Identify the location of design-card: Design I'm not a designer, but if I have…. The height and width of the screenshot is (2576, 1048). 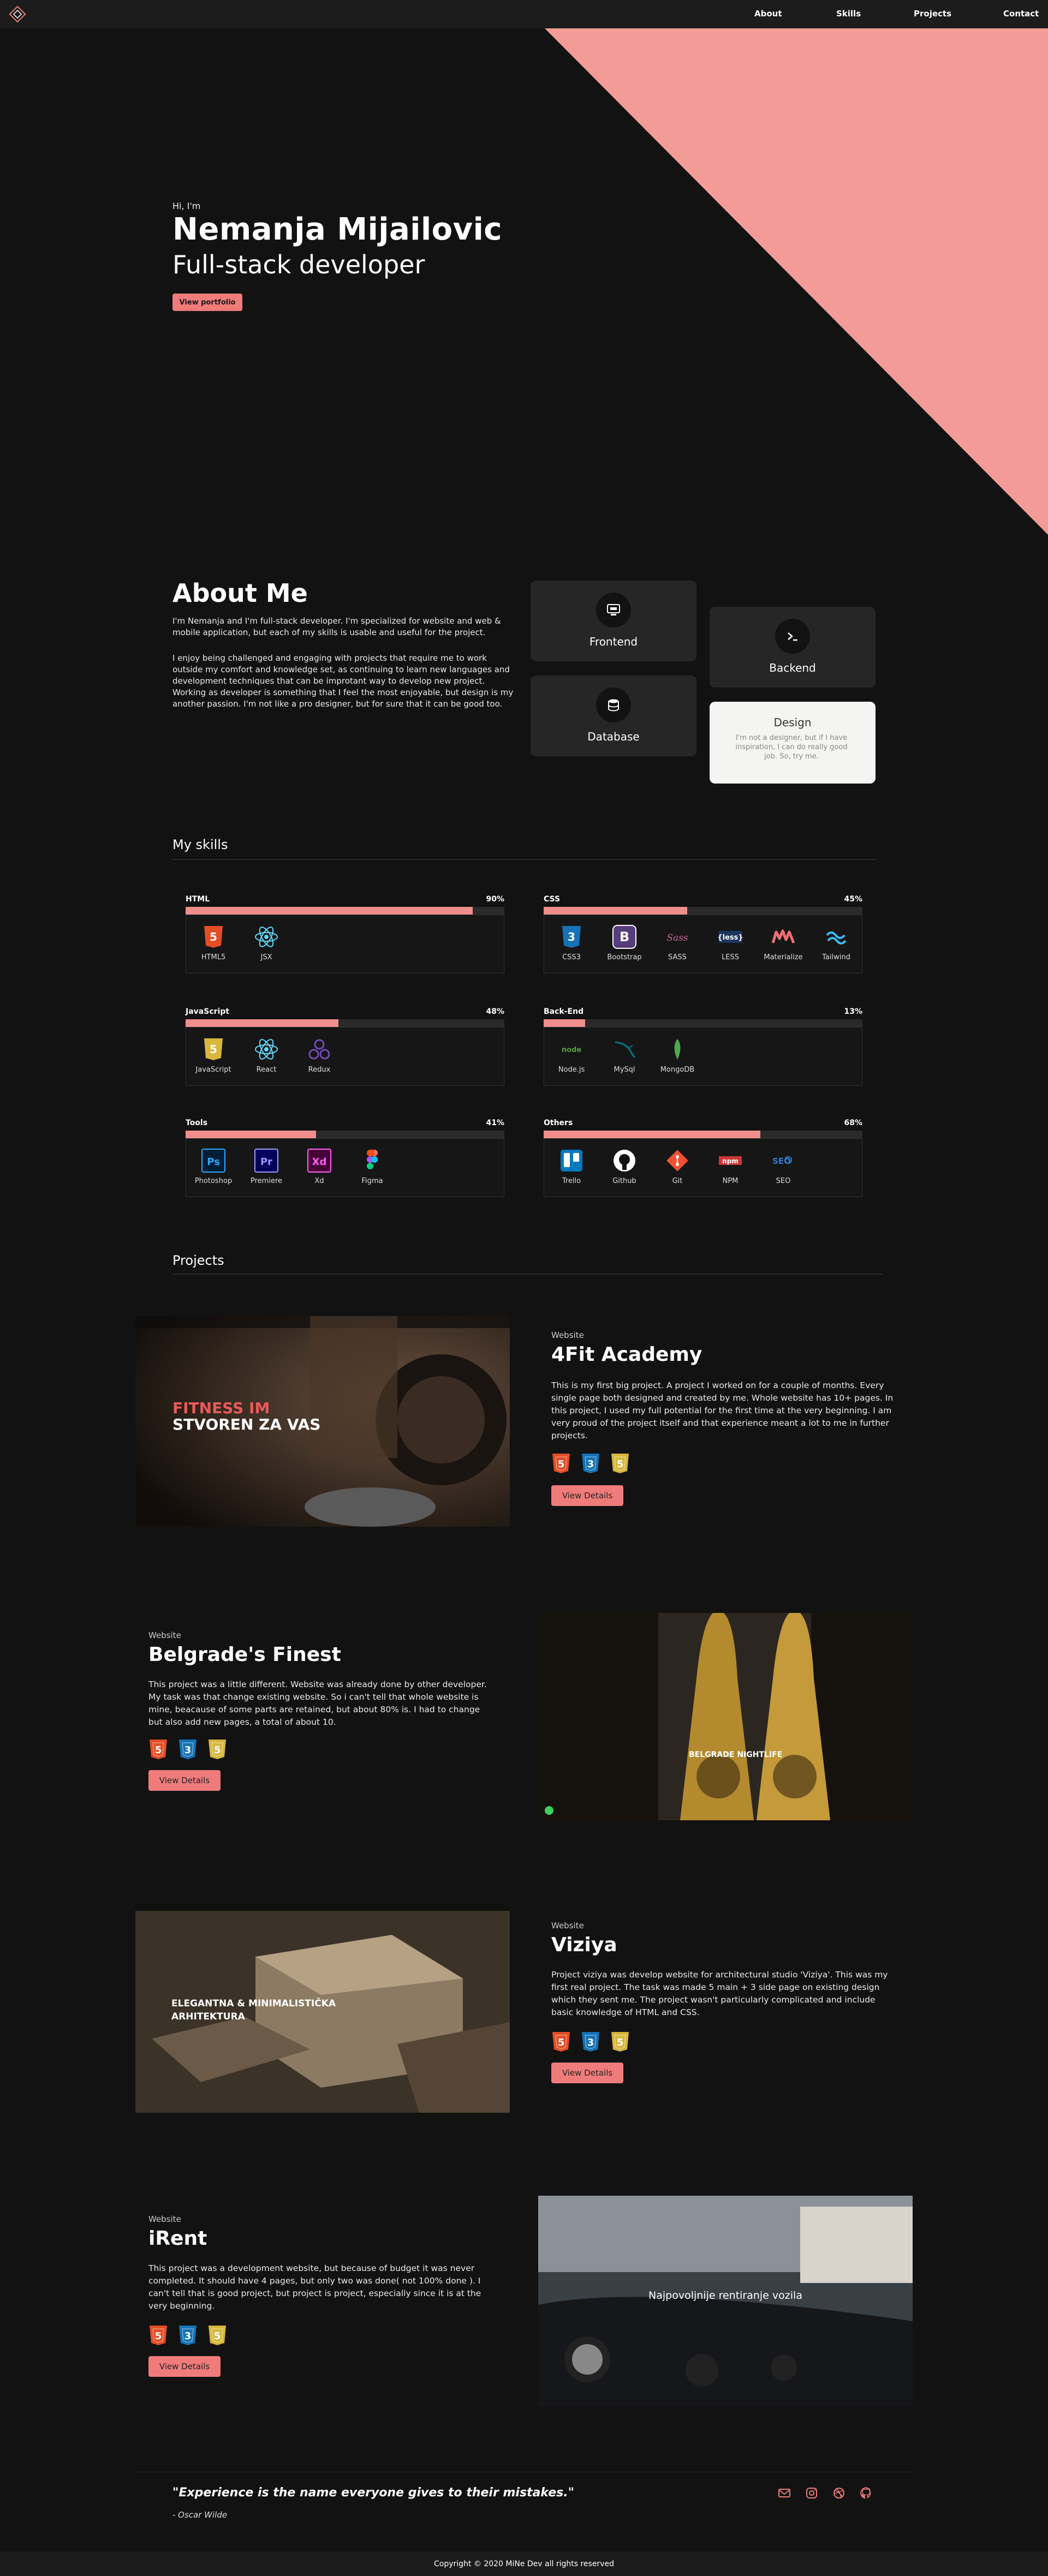
(793, 743).